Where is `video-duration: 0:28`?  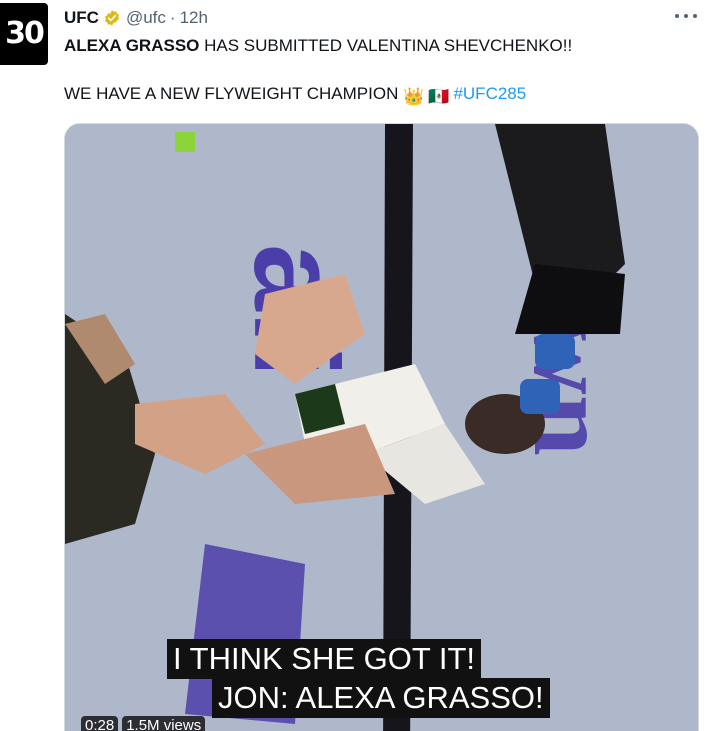 video-duration: 0:28 is located at coordinates (100, 723).